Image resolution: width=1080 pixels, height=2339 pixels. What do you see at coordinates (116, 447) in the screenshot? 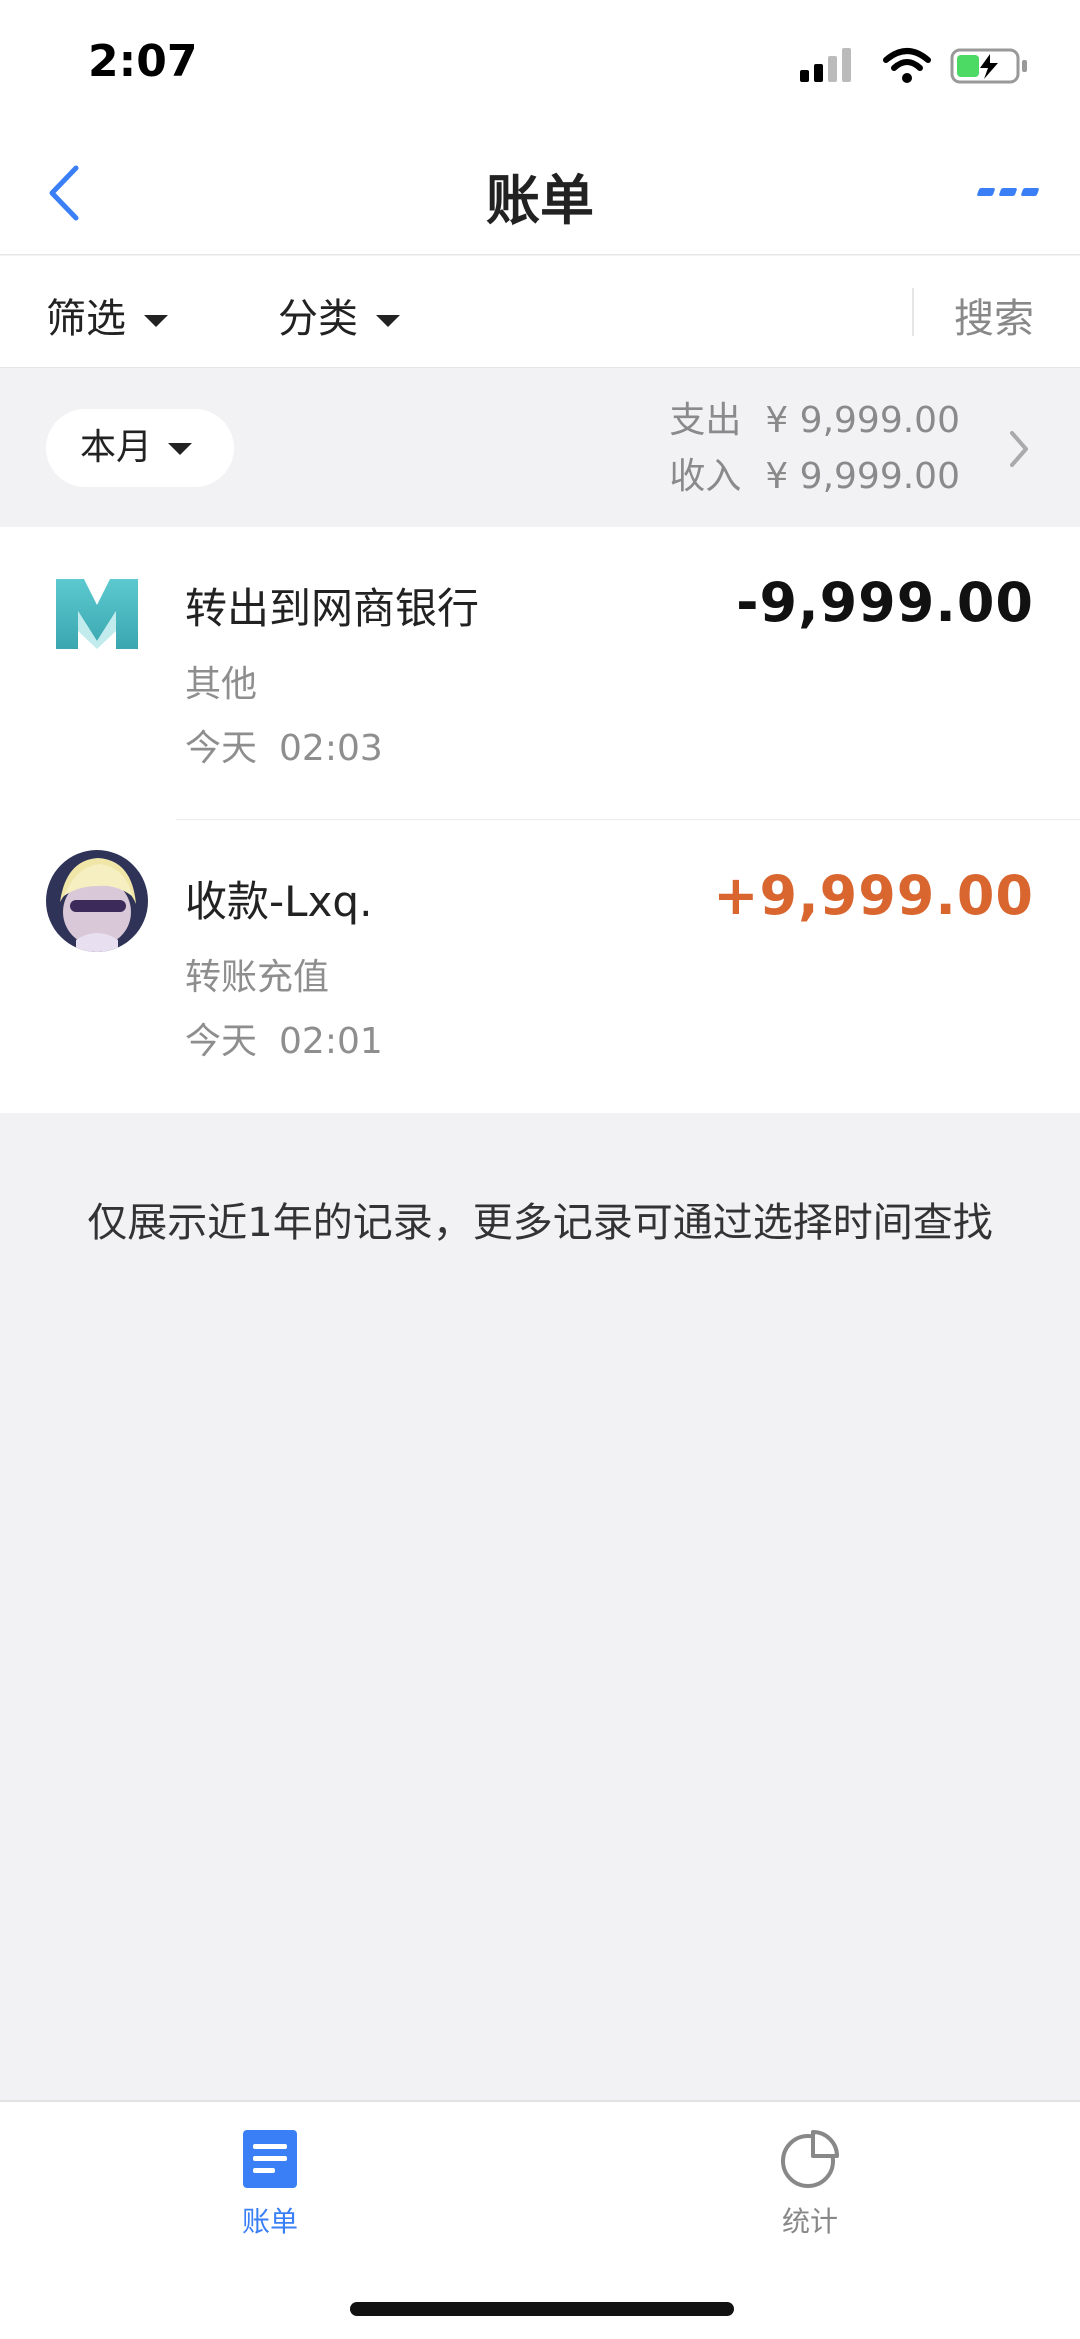
I see `month-selector-label: 本月` at bounding box center [116, 447].